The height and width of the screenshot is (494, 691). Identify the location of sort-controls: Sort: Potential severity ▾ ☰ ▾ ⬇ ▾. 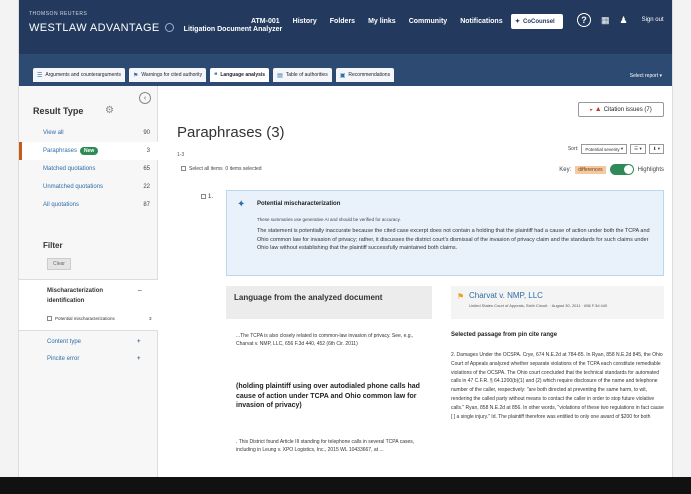
(616, 149).